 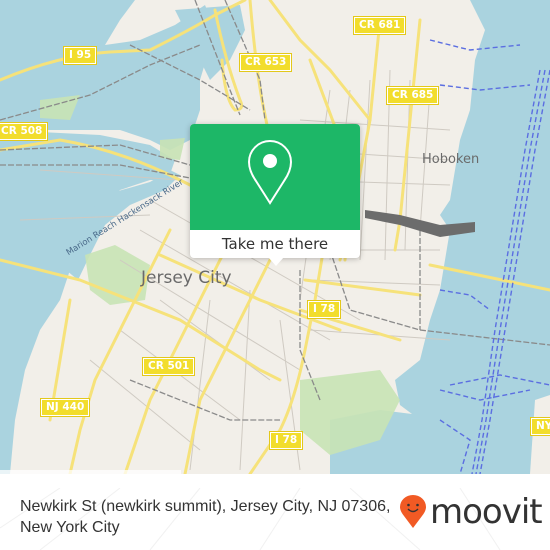 I want to click on address-line-2: New York City, so click(x=70, y=527).